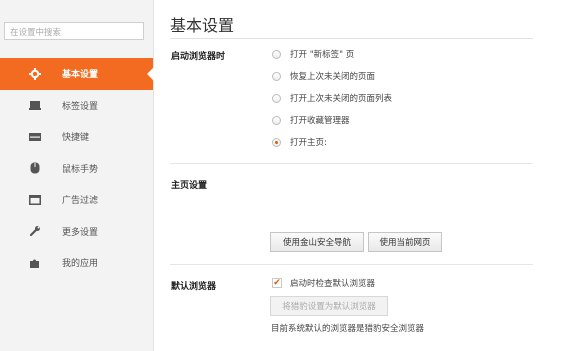  I want to click on radio-label: 打开收藏管理器, so click(320, 121).